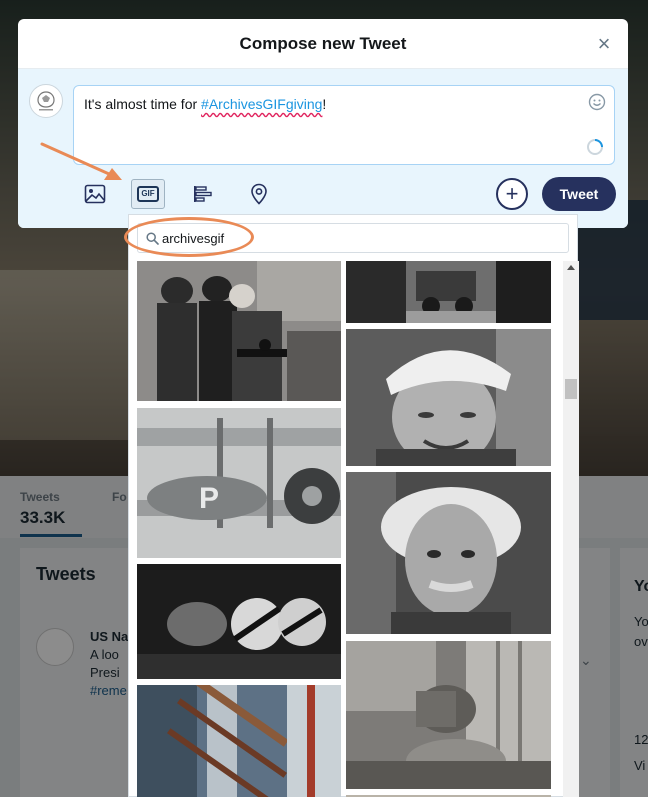 The image size is (648, 797). What do you see at coordinates (571, 389) in the screenshot?
I see `scroll-thumb` at bounding box center [571, 389].